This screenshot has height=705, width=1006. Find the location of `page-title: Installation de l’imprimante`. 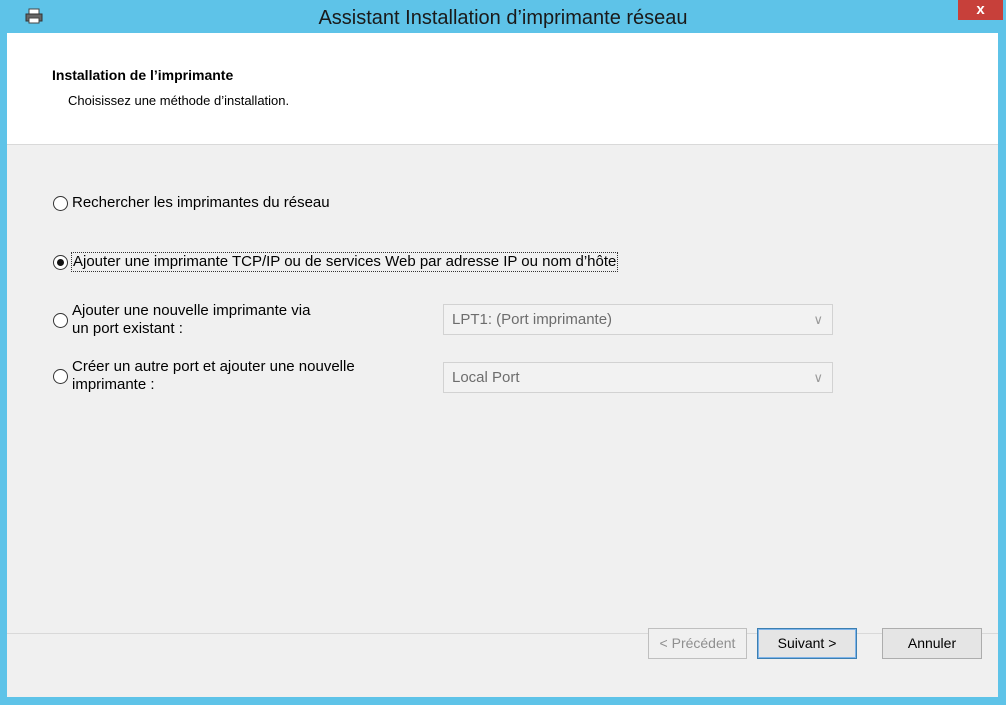

page-title: Installation de l’imprimante is located at coordinates (143, 75).